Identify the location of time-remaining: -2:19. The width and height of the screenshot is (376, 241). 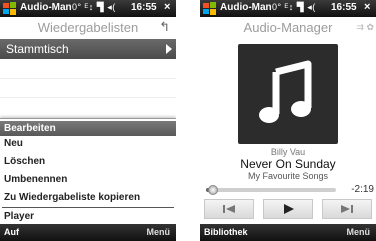
(362, 189).